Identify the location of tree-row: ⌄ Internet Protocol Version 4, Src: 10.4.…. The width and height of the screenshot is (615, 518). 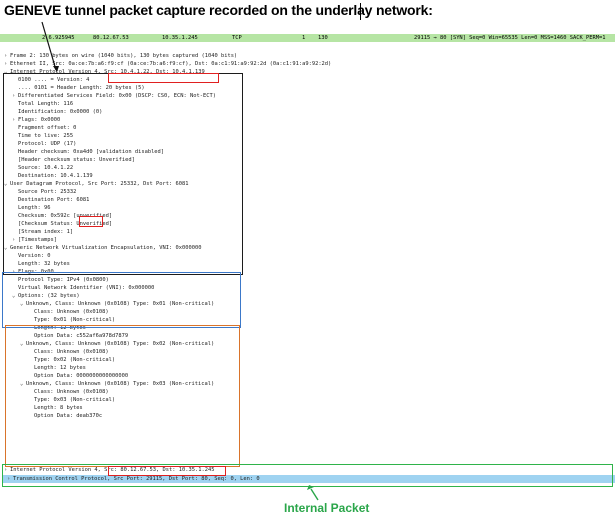
(102, 72).